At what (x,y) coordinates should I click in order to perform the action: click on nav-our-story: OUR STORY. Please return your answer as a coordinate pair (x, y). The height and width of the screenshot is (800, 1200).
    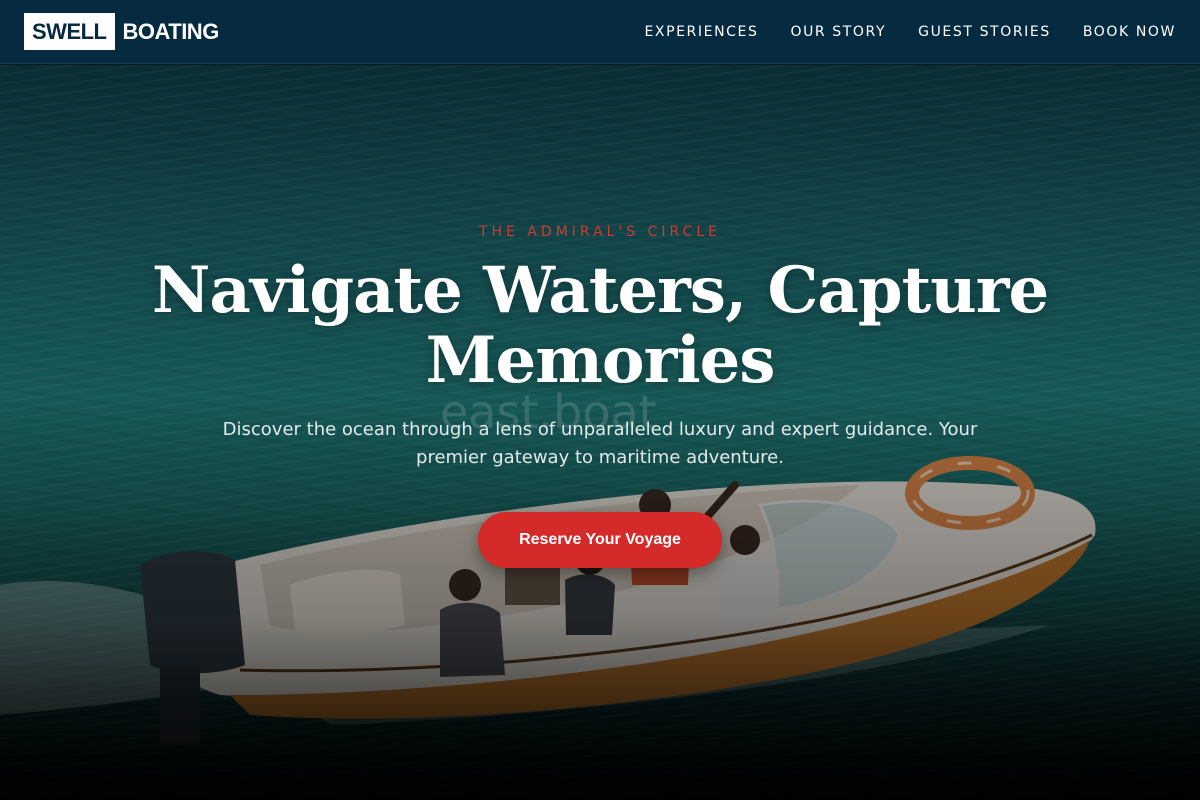
    Looking at the image, I should click on (838, 32).